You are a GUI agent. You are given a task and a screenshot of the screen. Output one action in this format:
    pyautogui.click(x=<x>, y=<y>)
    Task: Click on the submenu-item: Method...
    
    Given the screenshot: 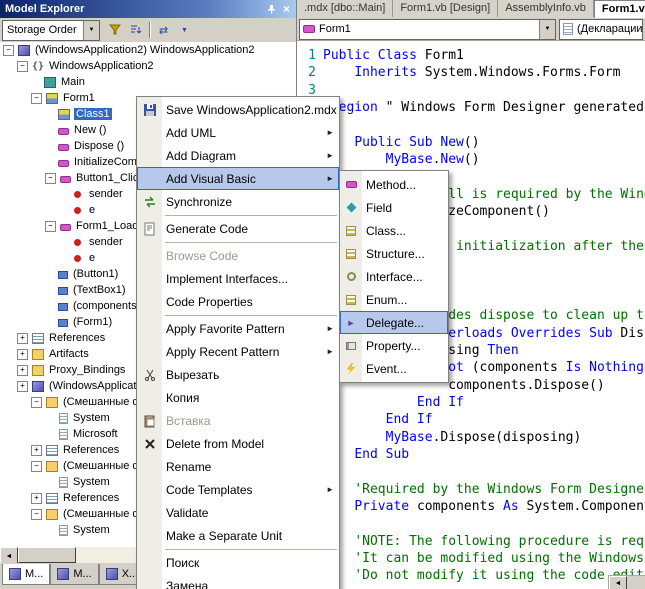 What is the action you would take?
    pyautogui.click(x=394, y=184)
    